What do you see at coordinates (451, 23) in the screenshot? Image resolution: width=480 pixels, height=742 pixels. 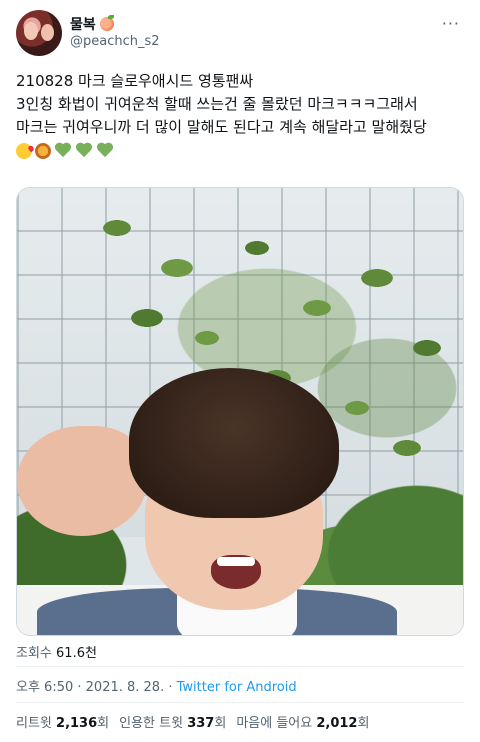 I see `more-options-icon: ···` at bounding box center [451, 23].